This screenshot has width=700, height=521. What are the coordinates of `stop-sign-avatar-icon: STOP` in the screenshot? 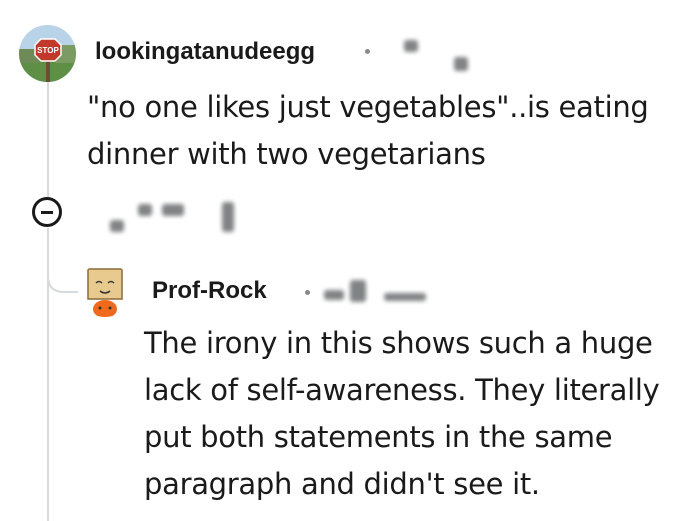 It's located at (47, 53).